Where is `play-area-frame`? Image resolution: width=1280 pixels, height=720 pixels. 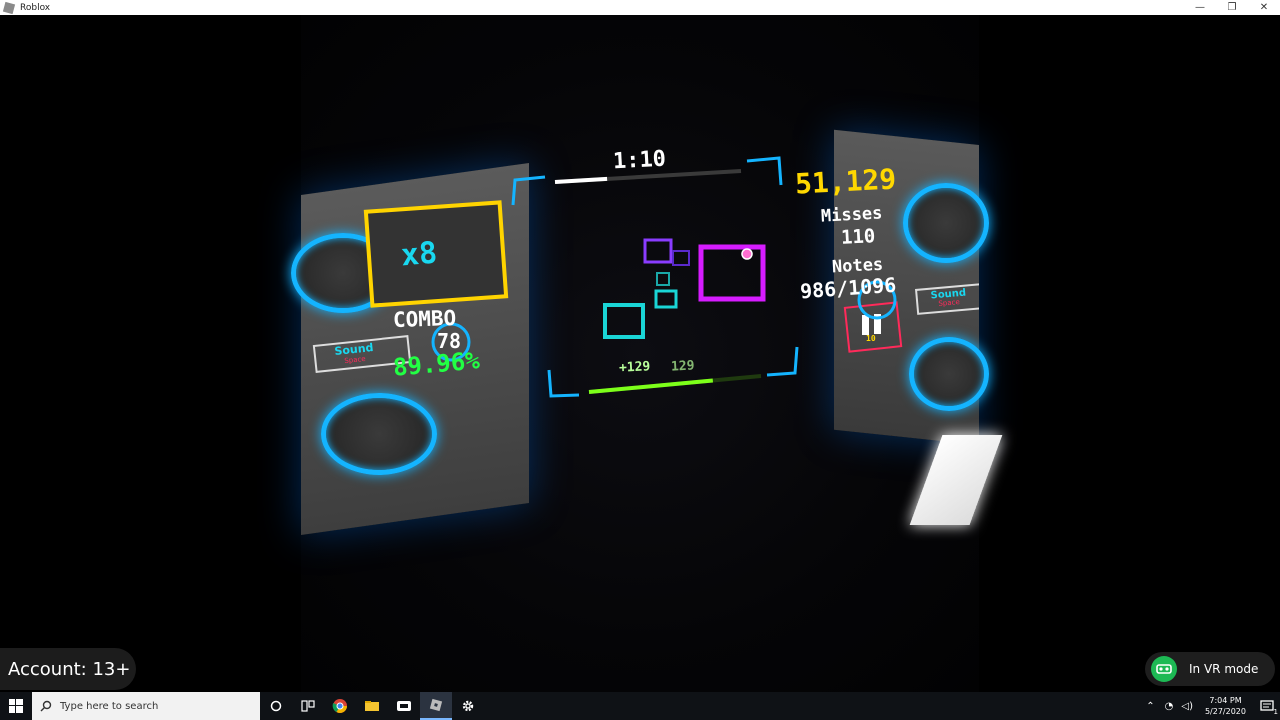 play-area-frame is located at coordinates (655, 277).